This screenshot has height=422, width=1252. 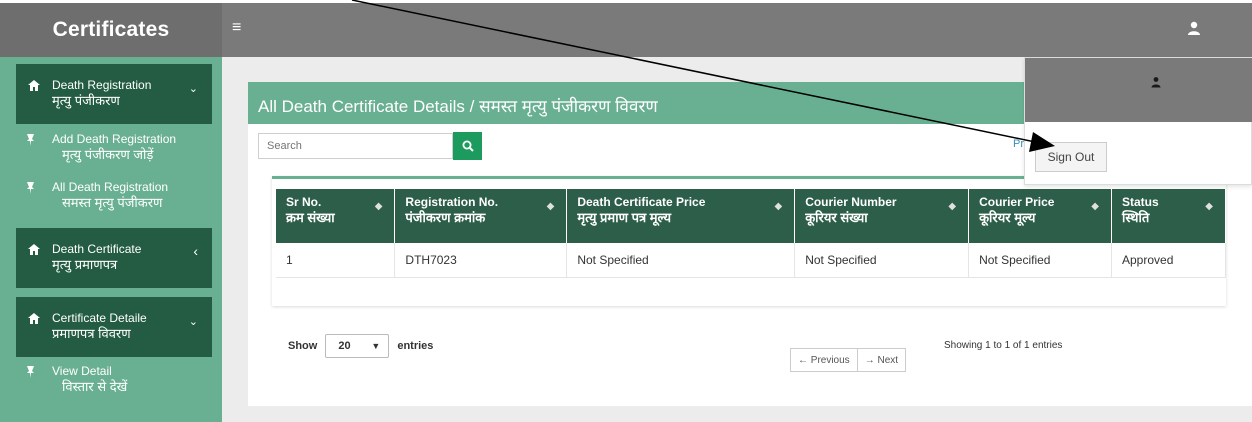 What do you see at coordinates (90, 379) in the screenshot?
I see `sidebar-item-label: View Detail विस्तार से देखें` at bounding box center [90, 379].